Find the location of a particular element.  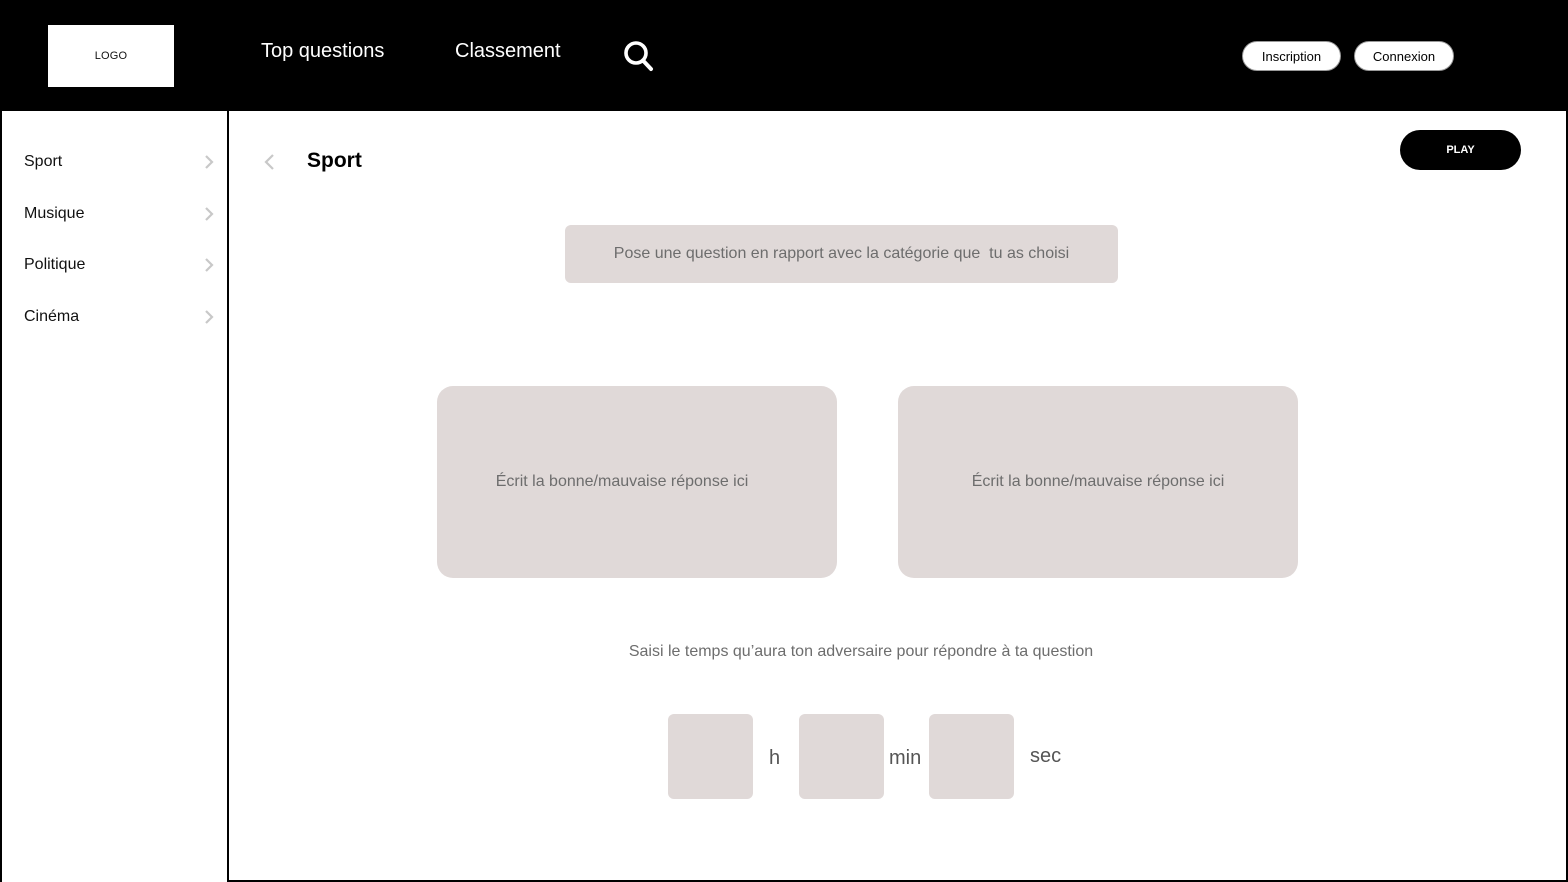

hours-input is located at coordinates (710, 756).